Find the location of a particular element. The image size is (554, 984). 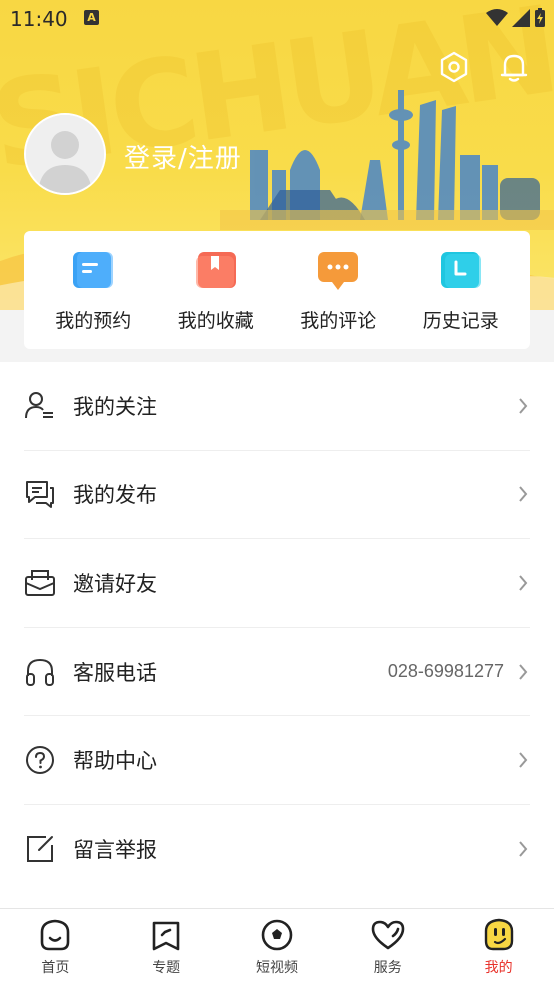

shortcut-label: 我的预约 is located at coordinates (93, 320).